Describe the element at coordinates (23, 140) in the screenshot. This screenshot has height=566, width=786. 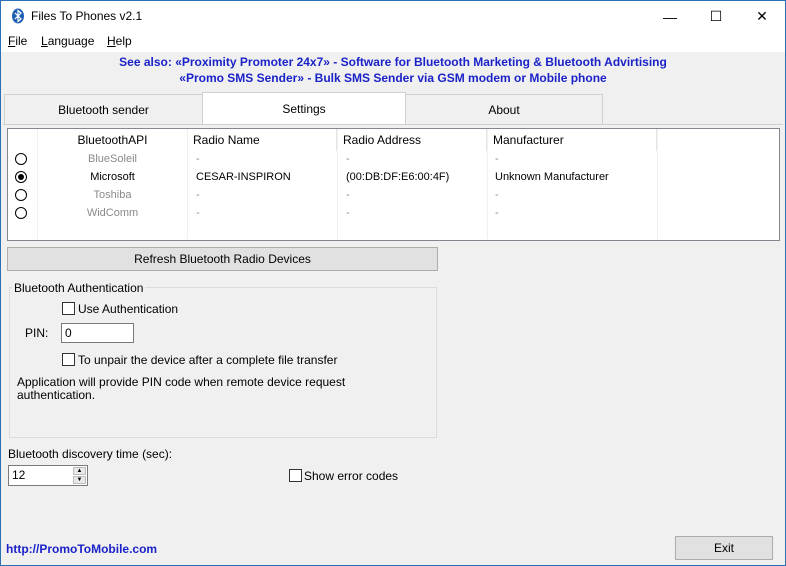
I see `column-header-select` at that location.